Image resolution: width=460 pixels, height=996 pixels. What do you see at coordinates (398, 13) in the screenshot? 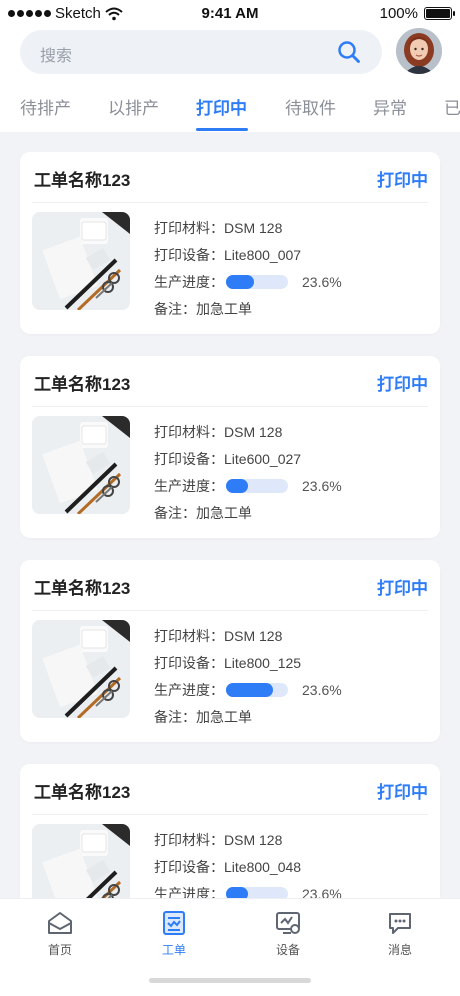
I see `battery-percent: 100%` at bounding box center [398, 13].